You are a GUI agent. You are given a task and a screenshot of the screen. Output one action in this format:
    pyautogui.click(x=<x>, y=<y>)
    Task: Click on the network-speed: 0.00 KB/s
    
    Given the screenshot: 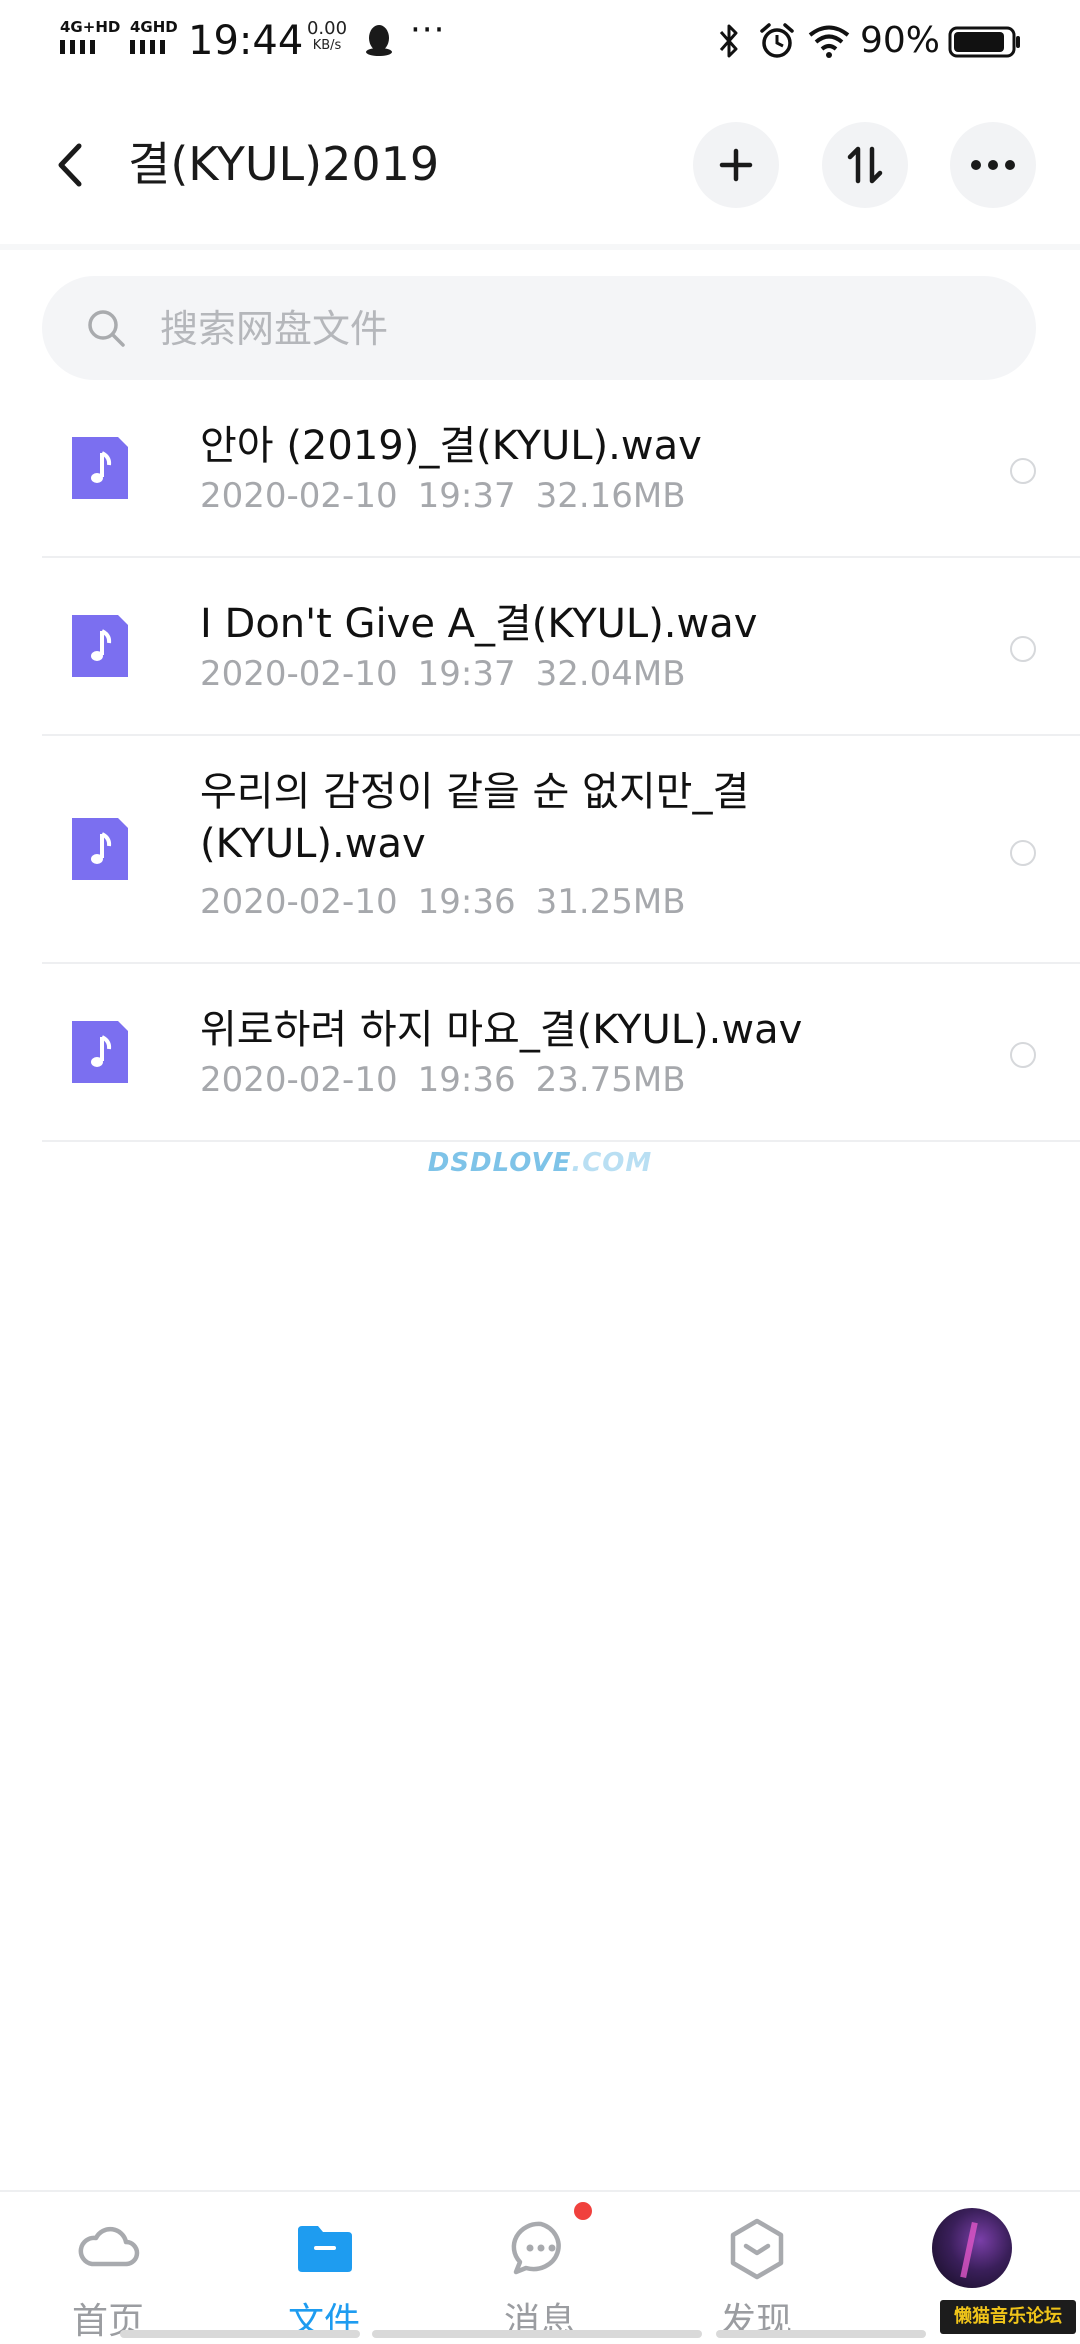 What is the action you would take?
    pyautogui.click(x=327, y=37)
    